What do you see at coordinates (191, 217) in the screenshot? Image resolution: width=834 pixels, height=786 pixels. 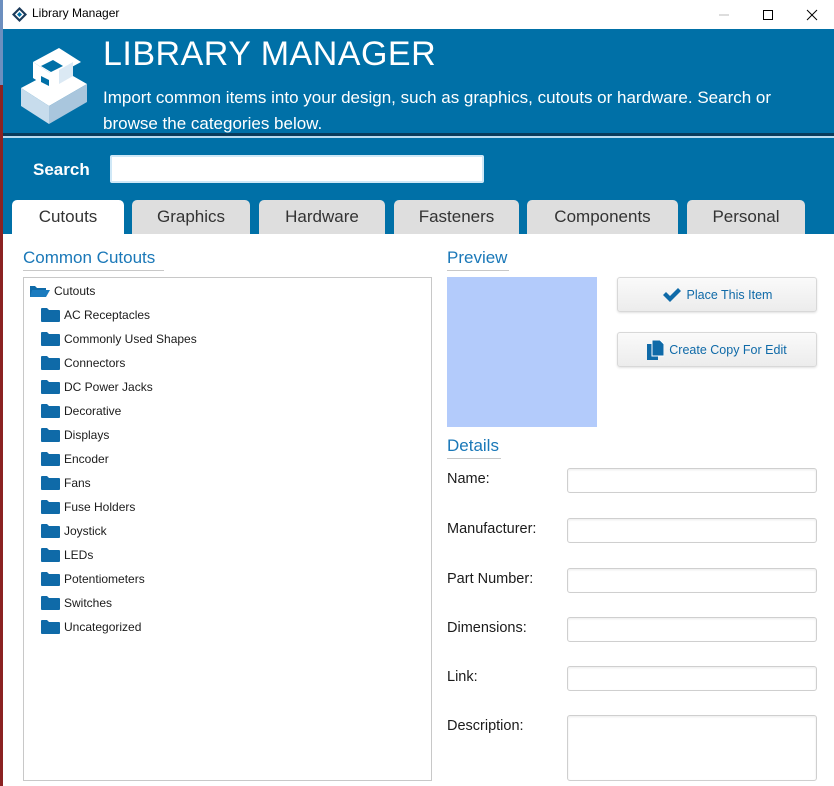 I see `tab-graphics: Graphics` at bounding box center [191, 217].